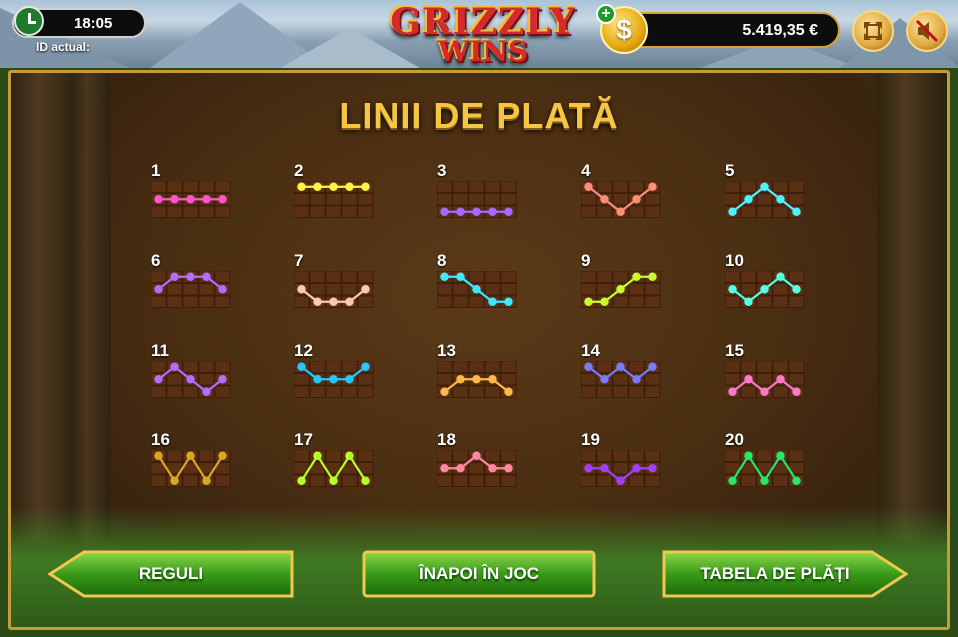 Image resolution: width=958 pixels, height=637 pixels. What do you see at coordinates (156, 260) in the screenshot?
I see `payline-number: 6` at bounding box center [156, 260].